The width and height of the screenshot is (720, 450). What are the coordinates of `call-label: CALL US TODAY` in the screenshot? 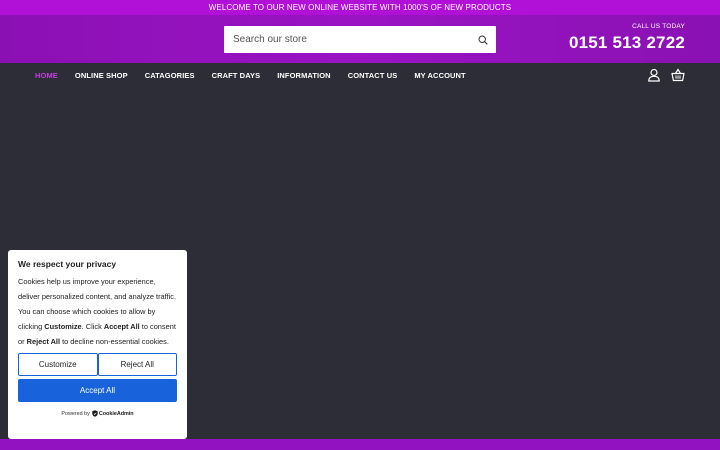 It's located at (658, 26).